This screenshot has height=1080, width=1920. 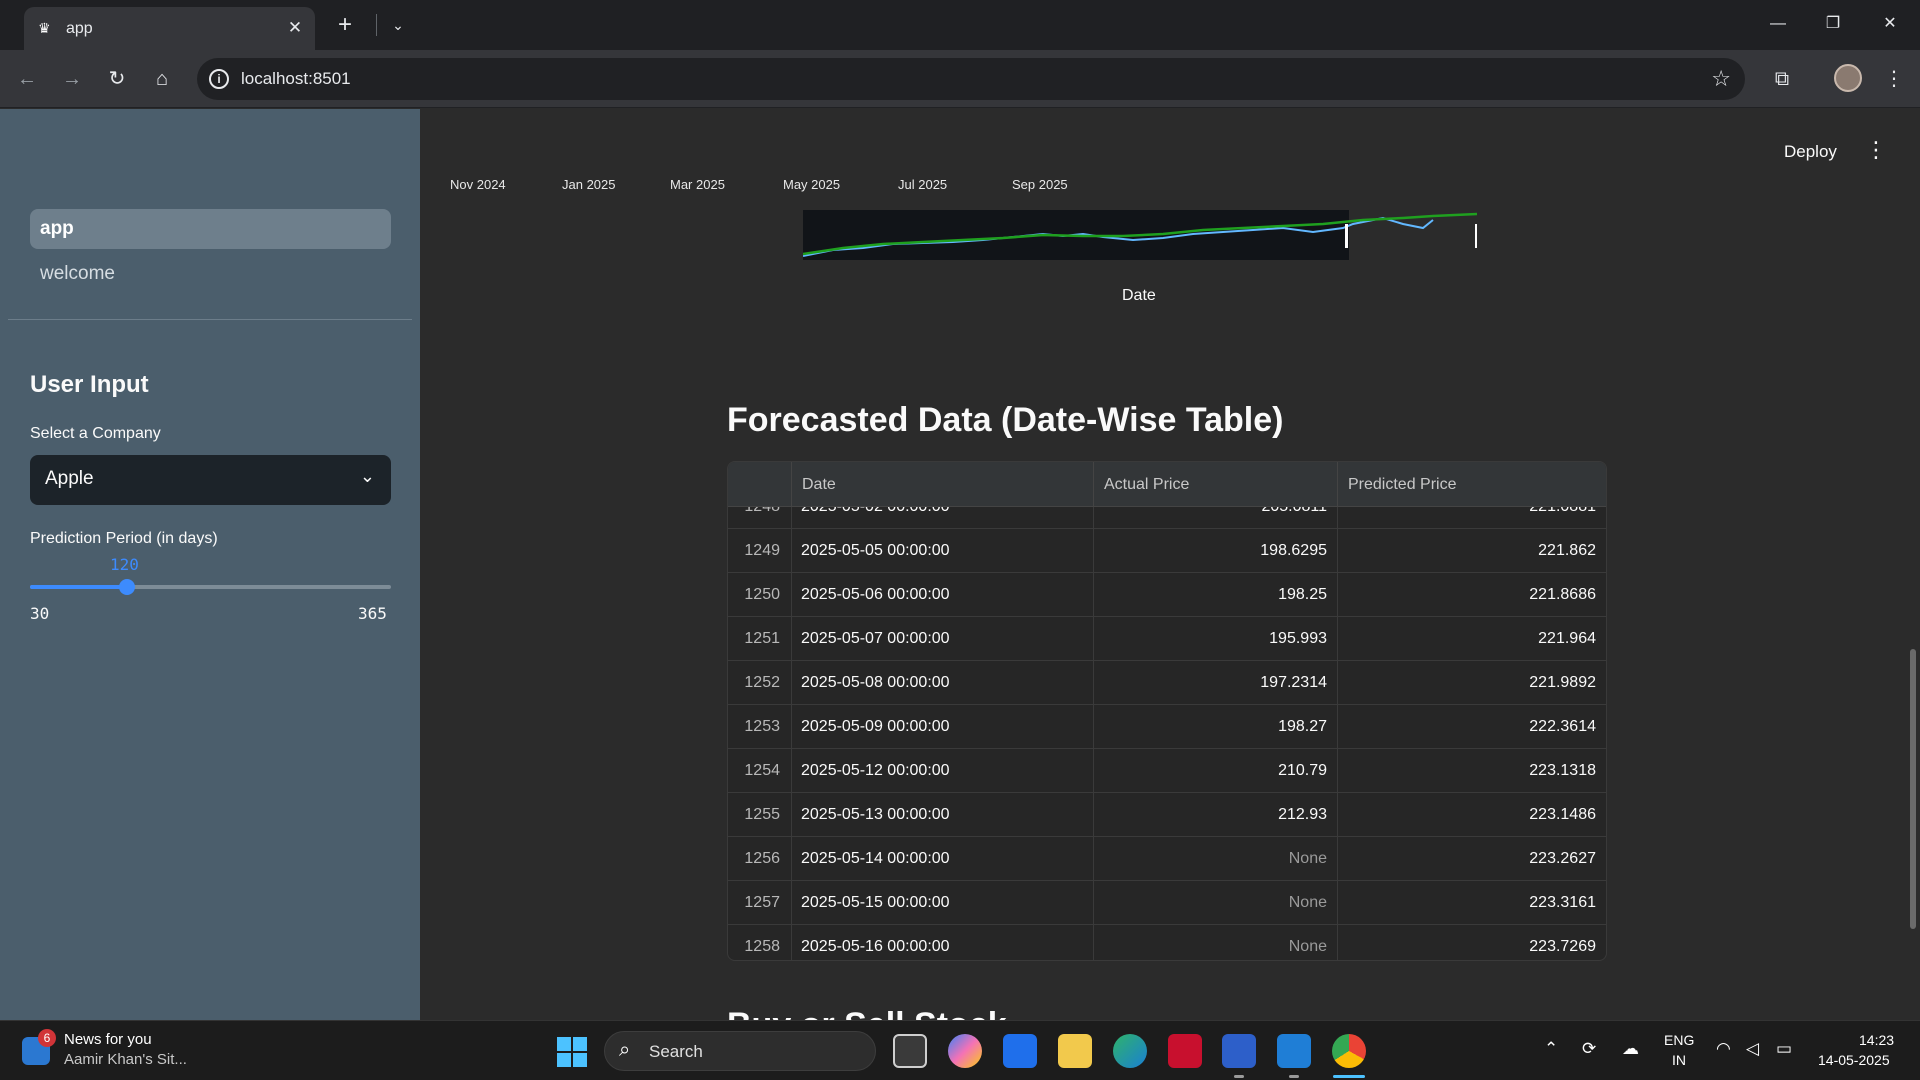 What do you see at coordinates (760, 595) in the screenshot?
I see `row-index-cell: 1250` at bounding box center [760, 595].